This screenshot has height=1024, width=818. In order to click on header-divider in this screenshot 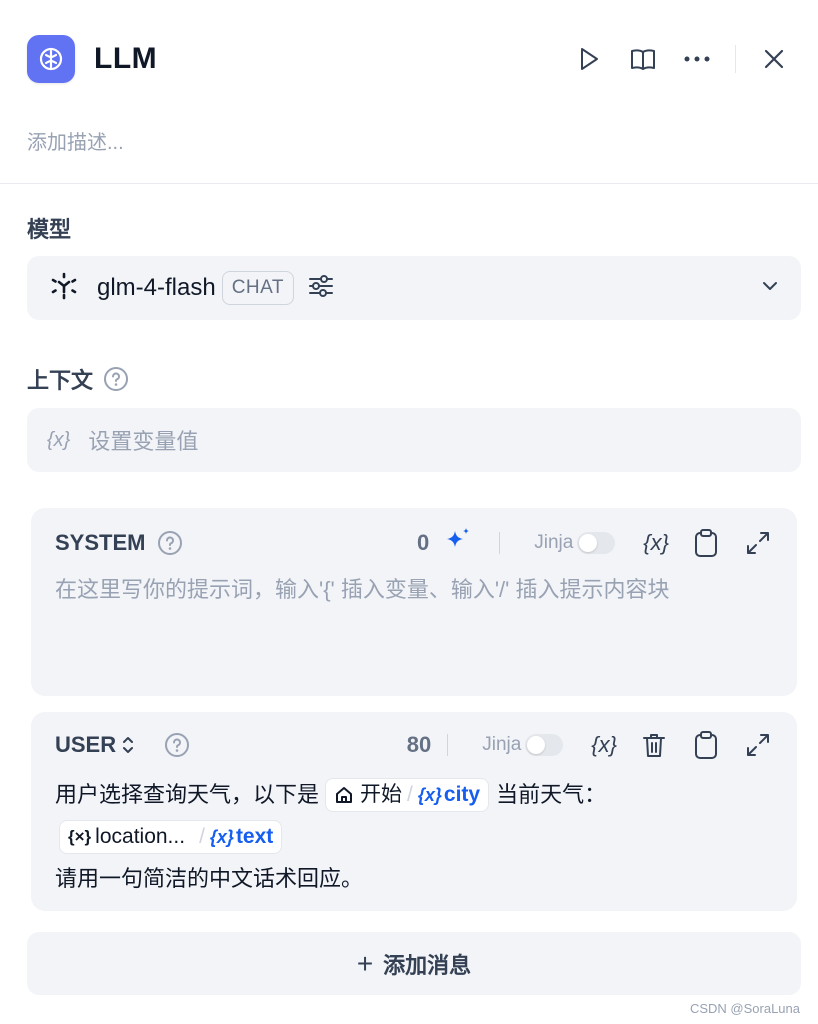, I will do `click(735, 59)`.